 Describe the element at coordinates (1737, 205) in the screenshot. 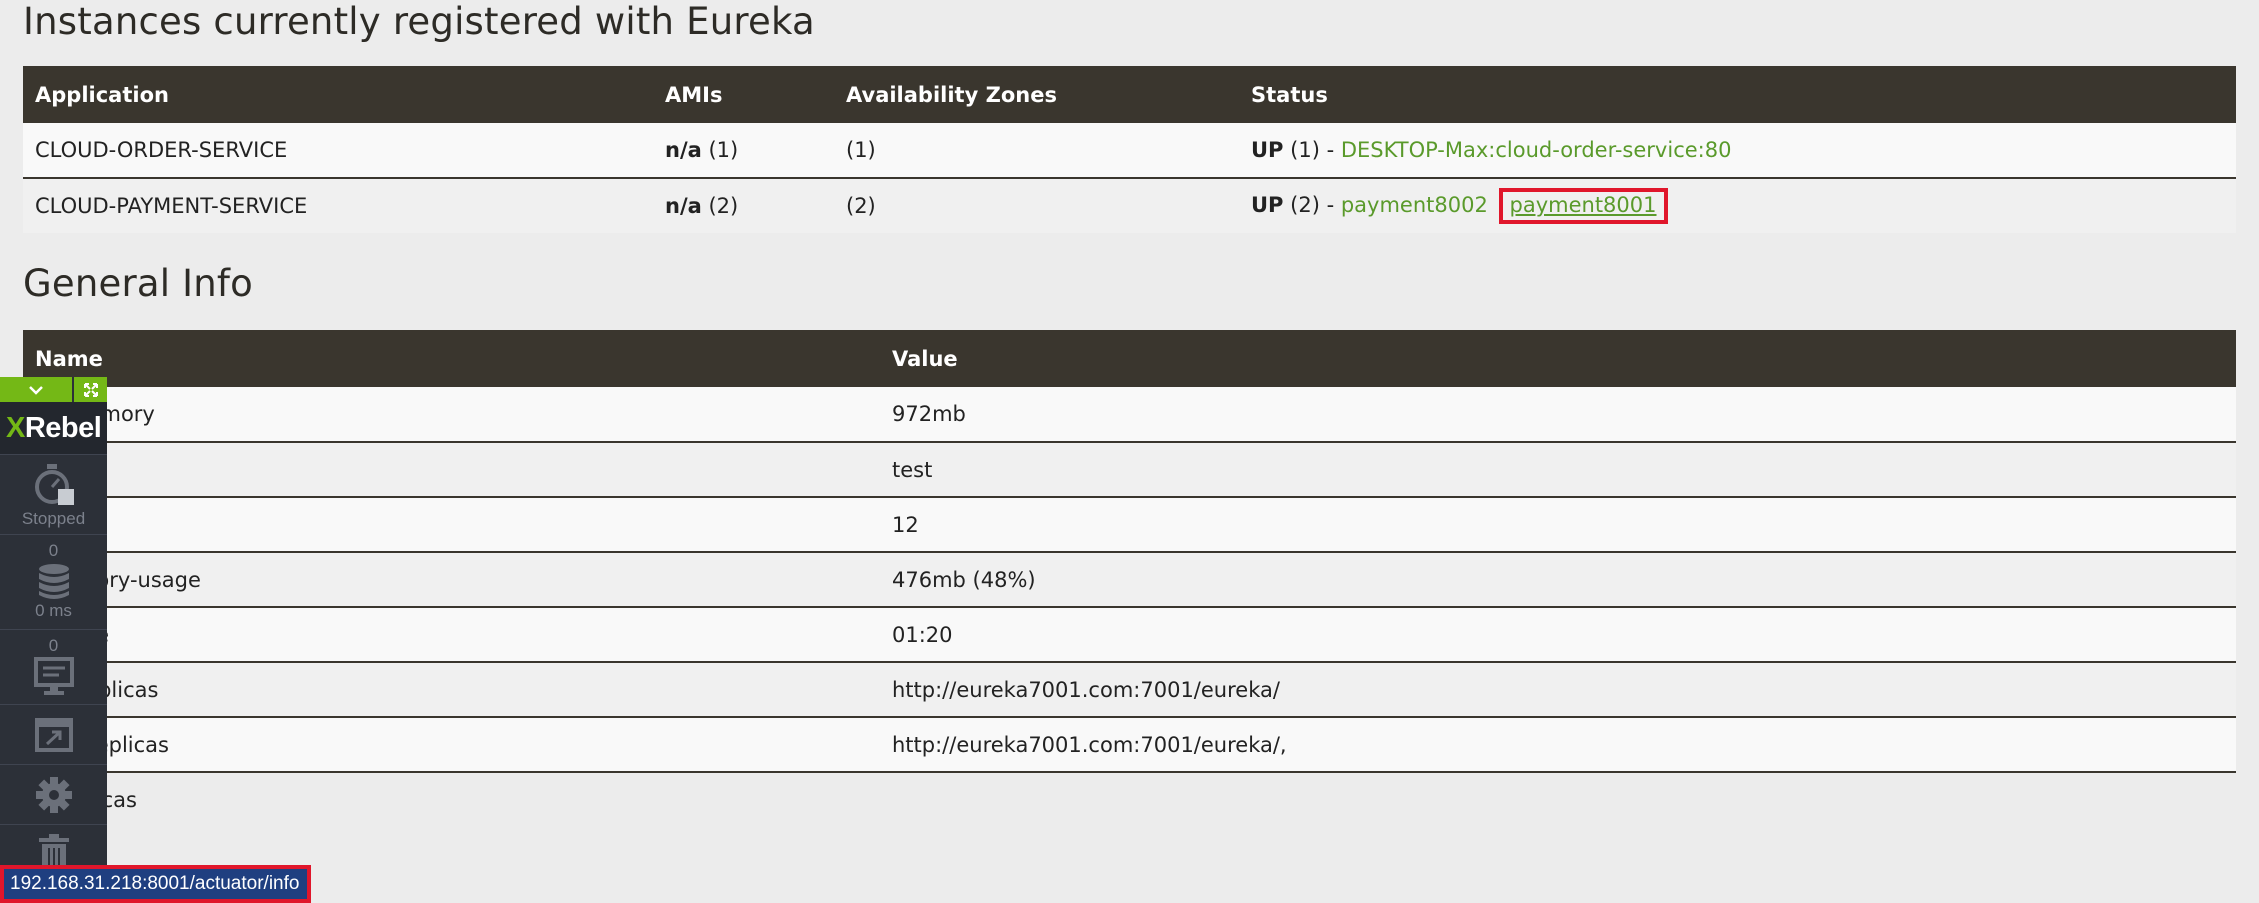

I see `status-cell: UP (2) - payment8002 payment8001` at that location.